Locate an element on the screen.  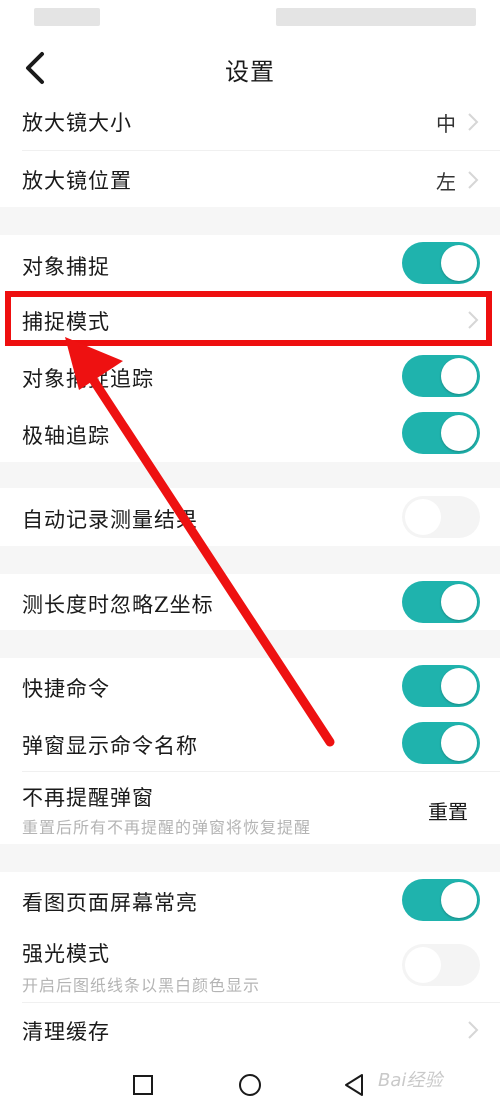
setting-description: 开启后图纸线条以黑白颜色显示 is located at coordinates (141, 985).